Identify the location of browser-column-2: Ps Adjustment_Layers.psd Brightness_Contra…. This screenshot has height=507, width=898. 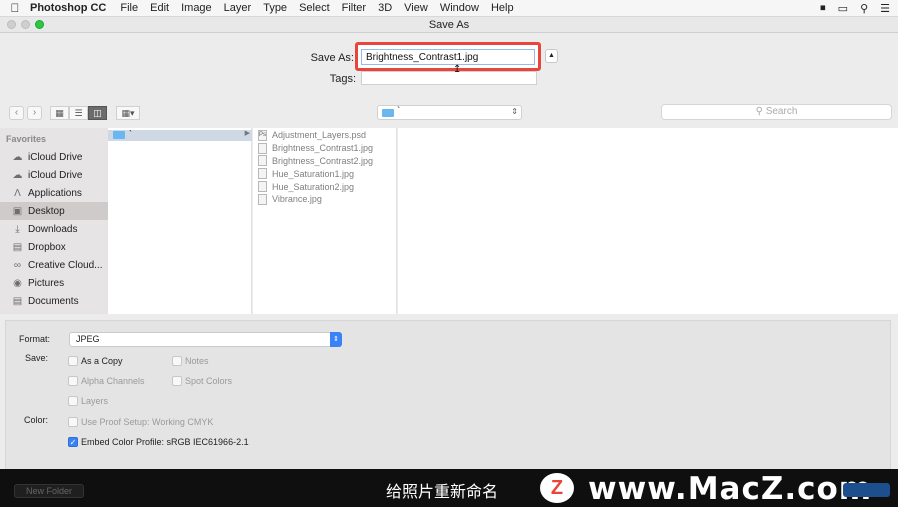
(325, 221).